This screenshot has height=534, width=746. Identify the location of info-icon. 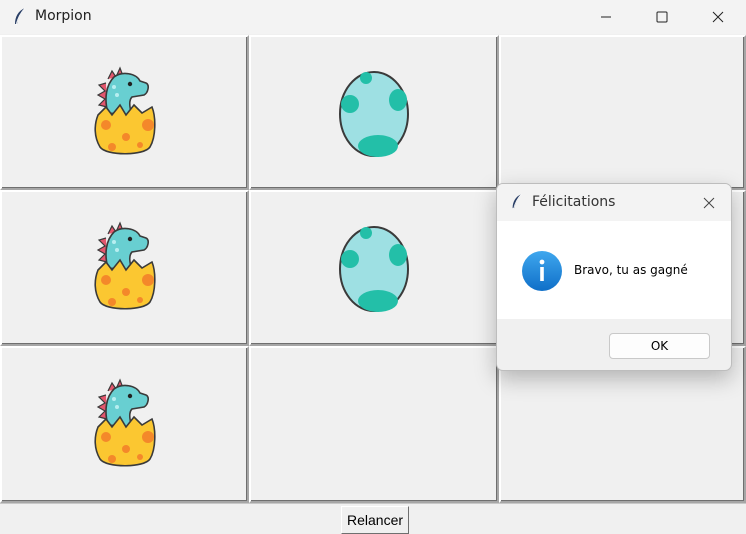
(542, 271).